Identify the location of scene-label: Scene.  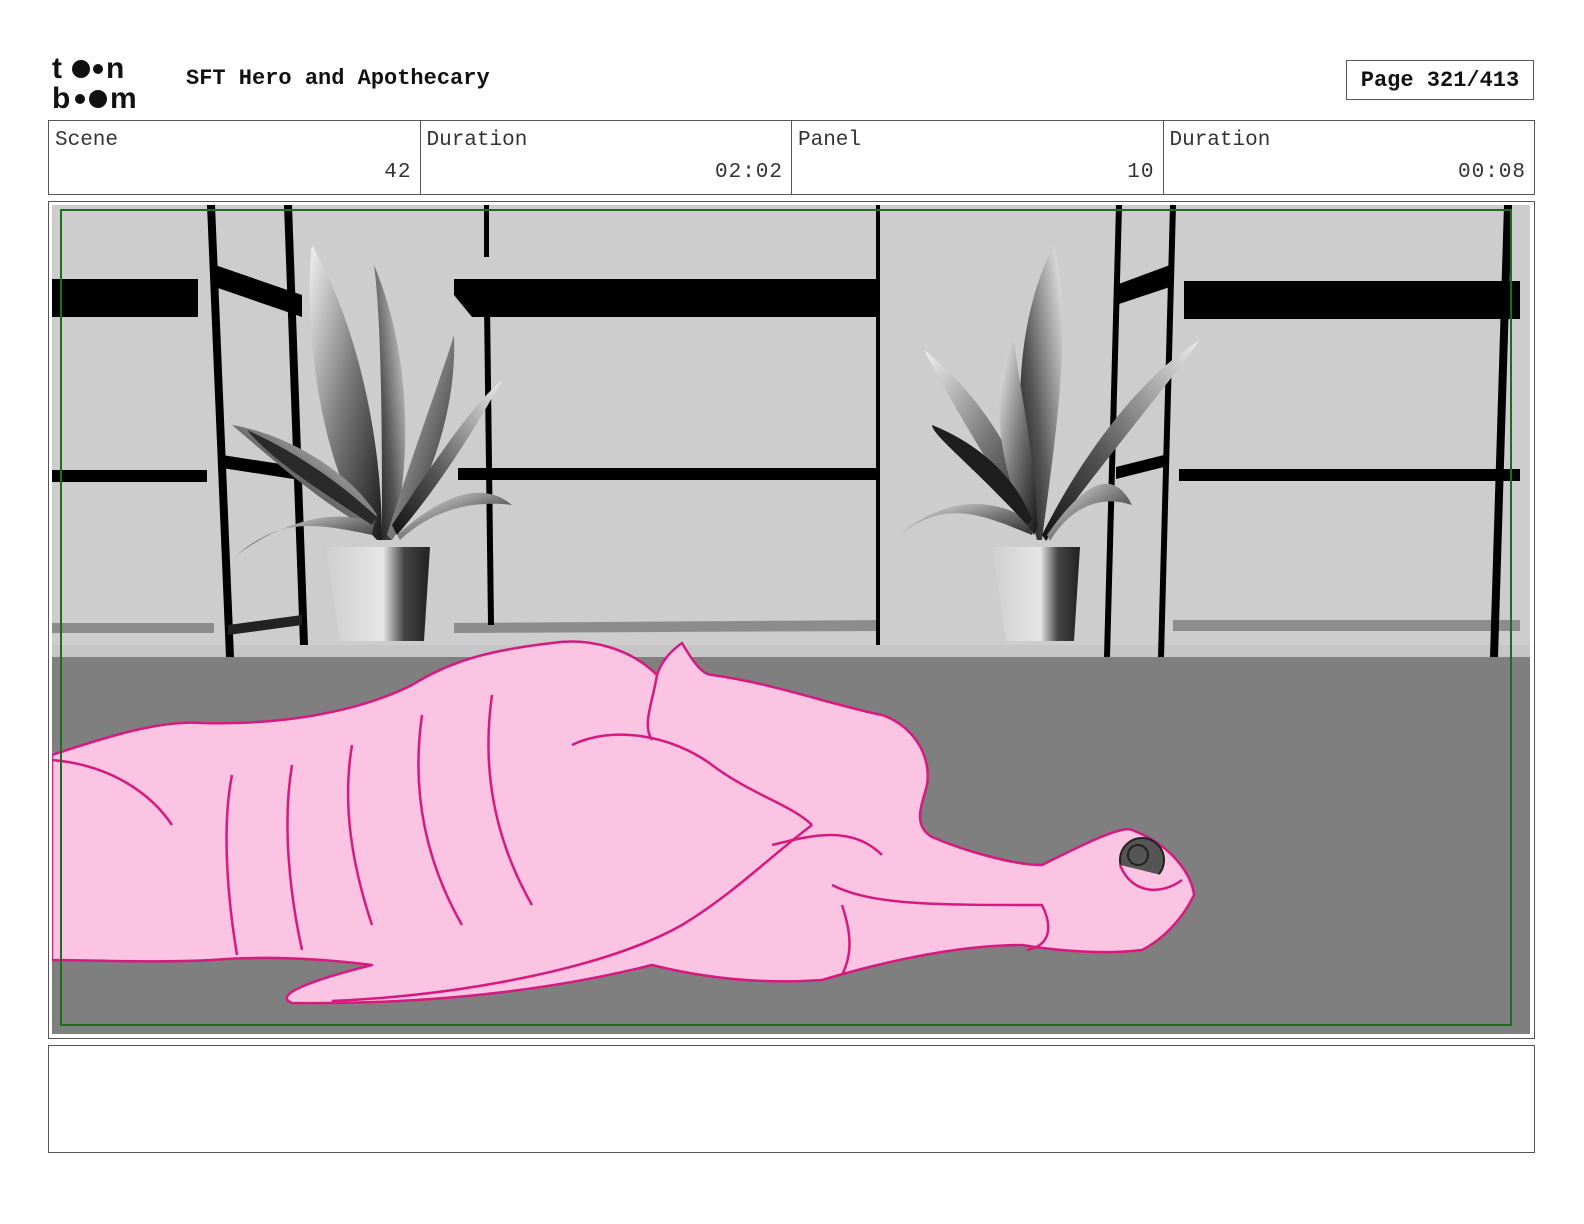
(87, 140).